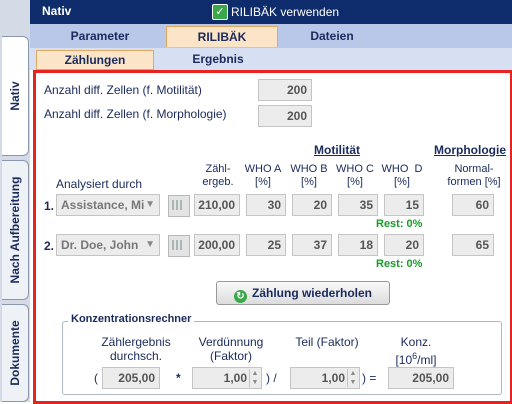 This screenshot has height=404, width=512. What do you see at coordinates (103, 205) in the screenshot?
I see `analyst-select-value: Assistance, Mi` at bounding box center [103, 205].